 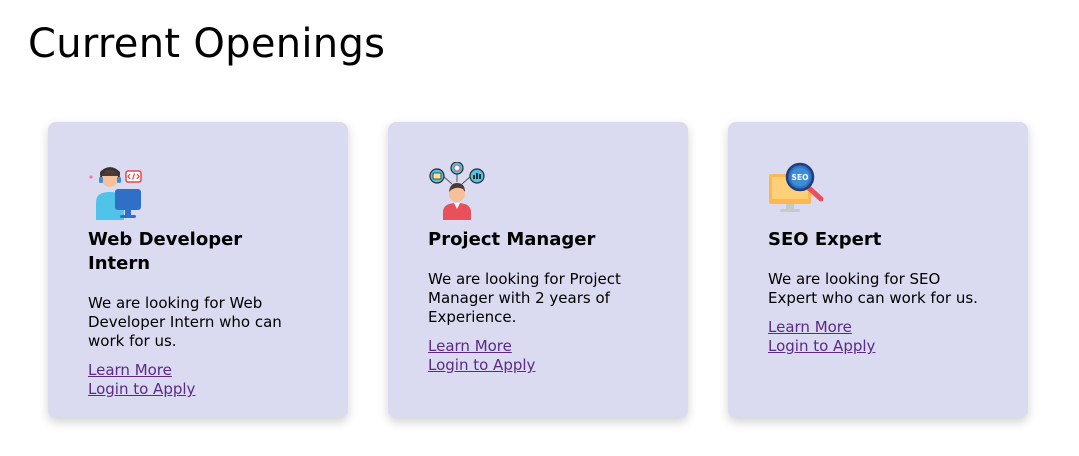 What do you see at coordinates (512, 239) in the screenshot?
I see `job-title: Project Manager` at bounding box center [512, 239].